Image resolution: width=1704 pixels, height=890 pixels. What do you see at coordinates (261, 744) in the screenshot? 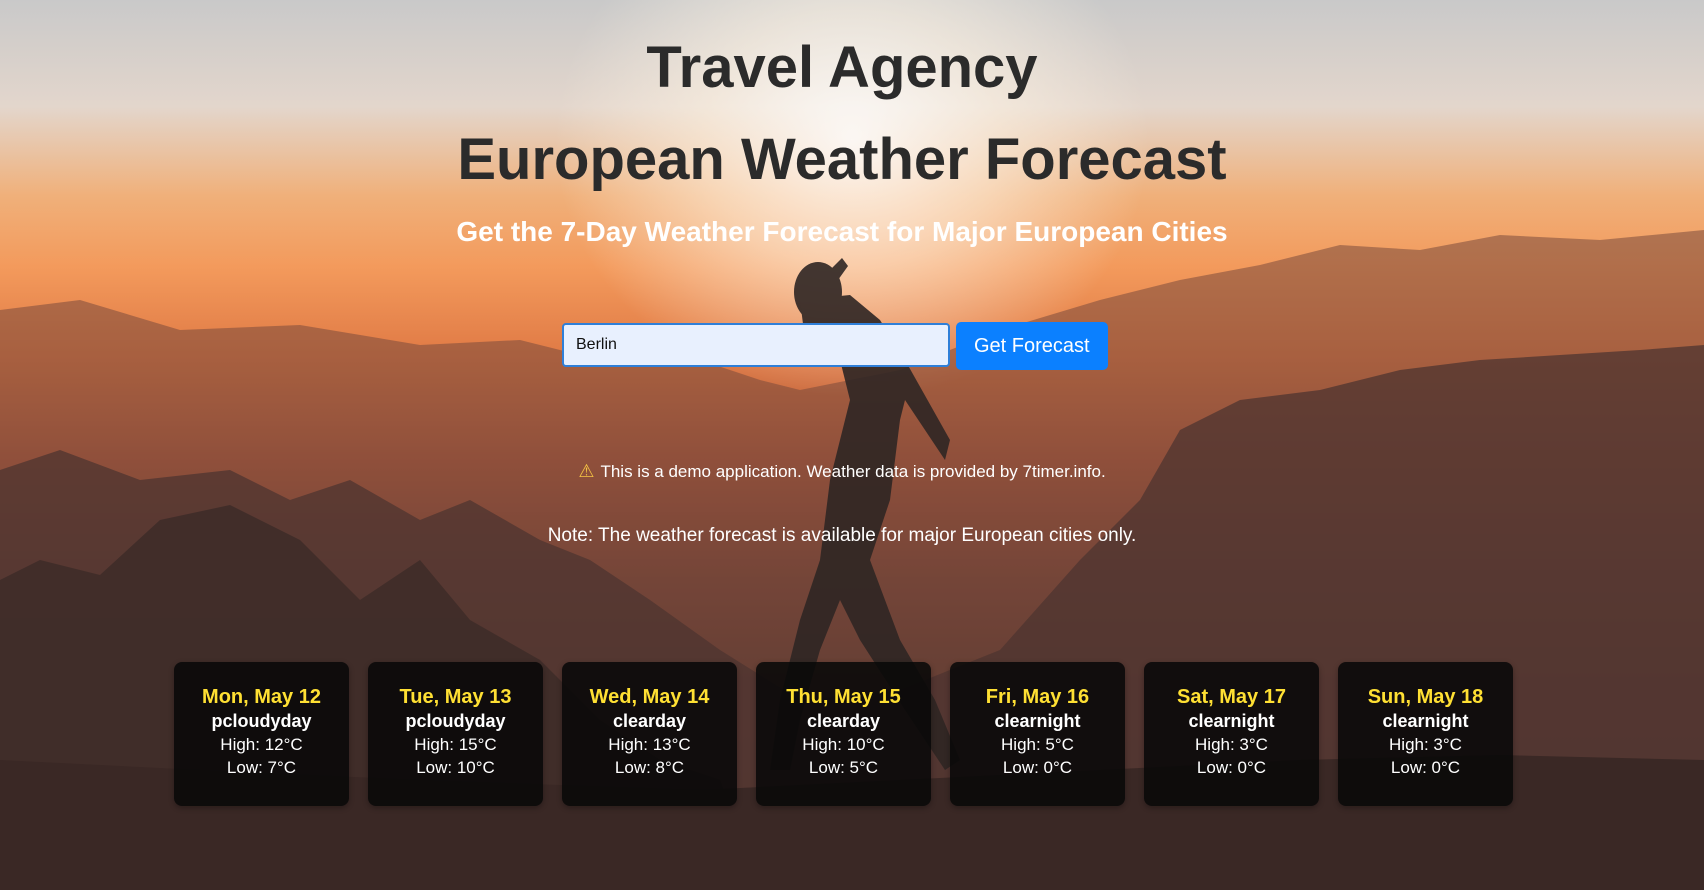
I see `forecast-high: High: 12°C` at bounding box center [261, 744].